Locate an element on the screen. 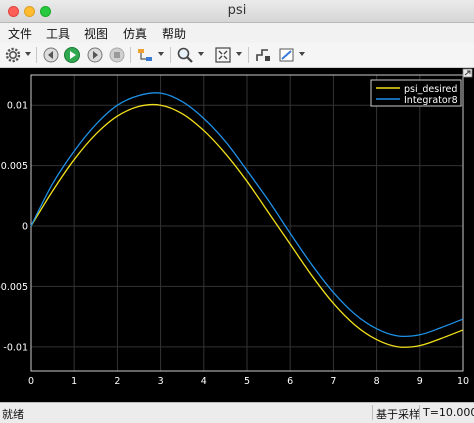  menu-tools: 工具 is located at coordinates (58, 33).